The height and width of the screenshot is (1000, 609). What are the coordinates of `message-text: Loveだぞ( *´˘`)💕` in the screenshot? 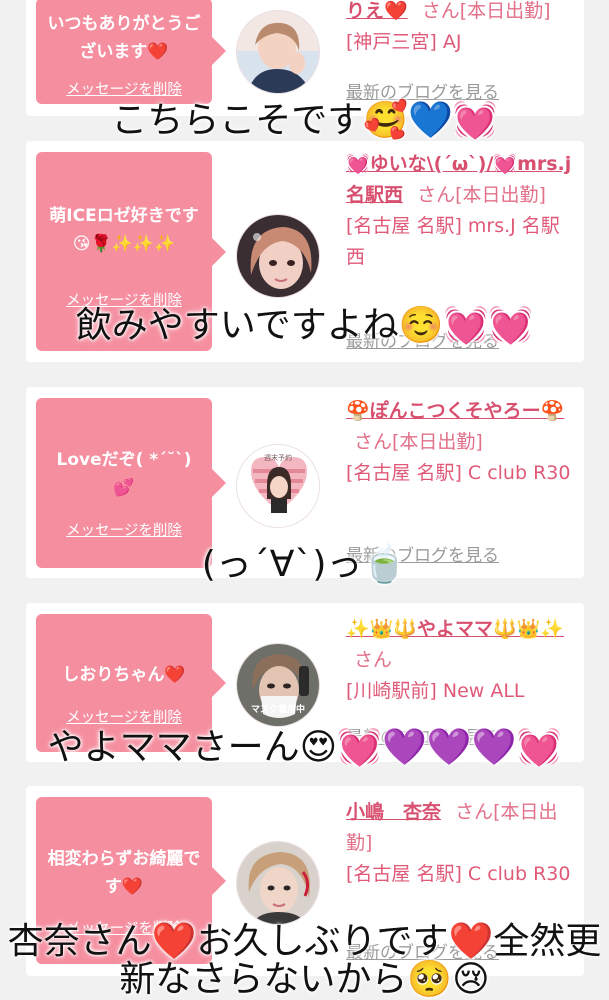 It's located at (124, 474).